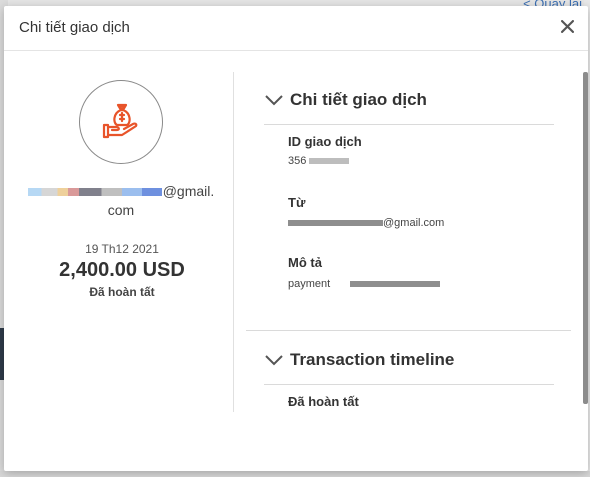 This screenshot has height=477, width=590. I want to click on timeline-section-toggle: Transaction timeline, so click(359, 360).